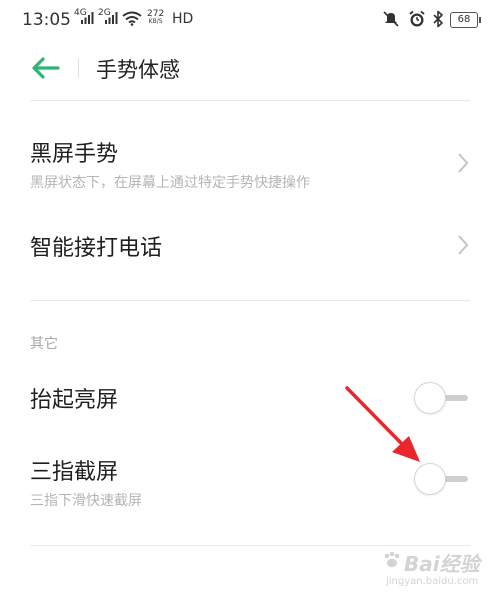 Image resolution: width=500 pixels, height=600 pixels. I want to click on raise-to-wake-item: 抬起亮屏, so click(250, 398).